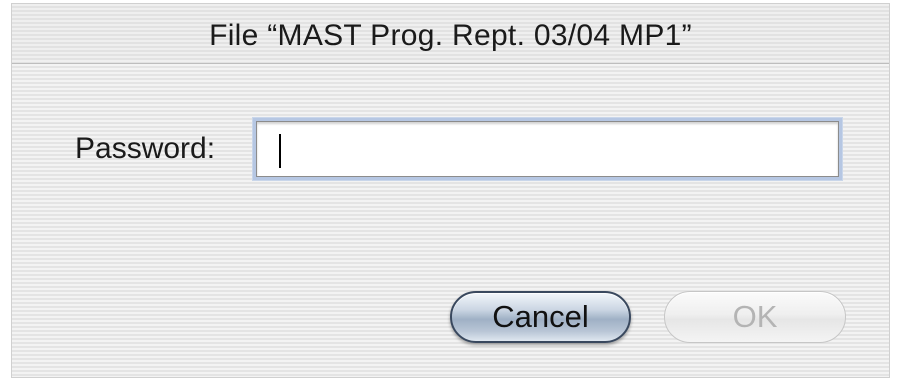 This screenshot has height=381, width=903. I want to click on dialog-title: File “MAST Prog. Rept. 03/04 MP1”, so click(450, 35).